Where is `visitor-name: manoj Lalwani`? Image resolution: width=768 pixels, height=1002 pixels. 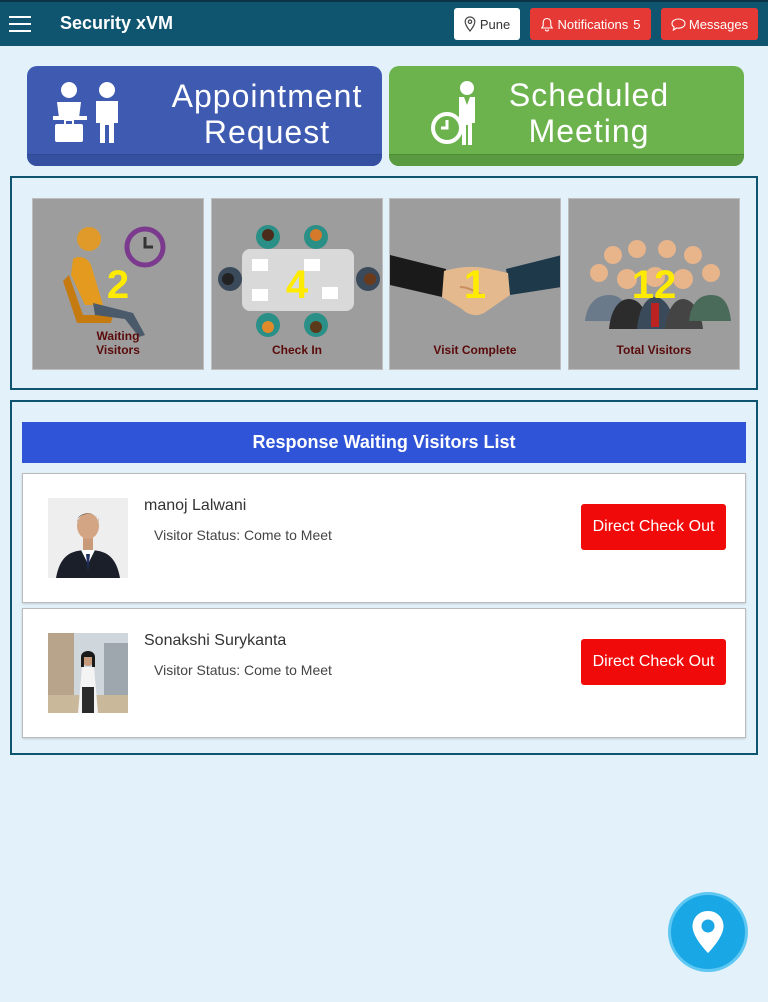
visitor-name: manoj Lalwani is located at coordinates (195, 505).